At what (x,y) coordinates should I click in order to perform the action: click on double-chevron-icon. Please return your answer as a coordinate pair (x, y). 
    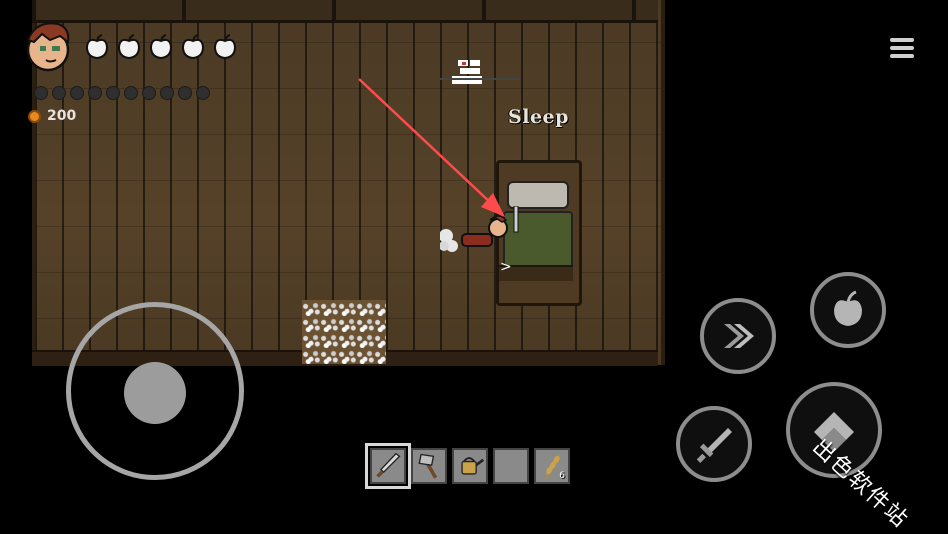
    Looking at the image, I should click on (739, 336).